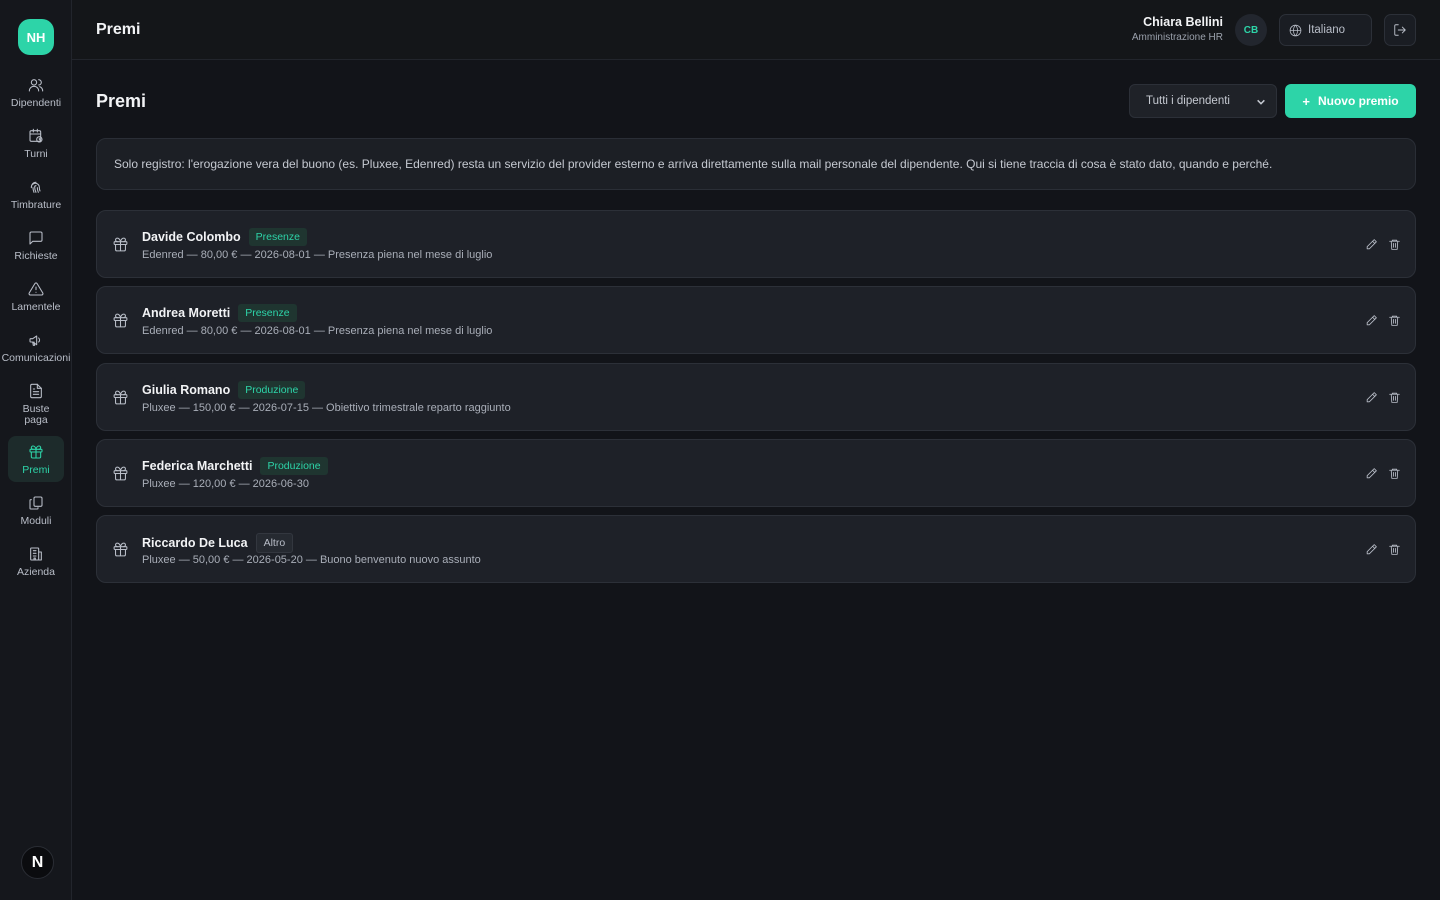  I want to click on employee-name: Federica Marchetti, so click(197, 466).